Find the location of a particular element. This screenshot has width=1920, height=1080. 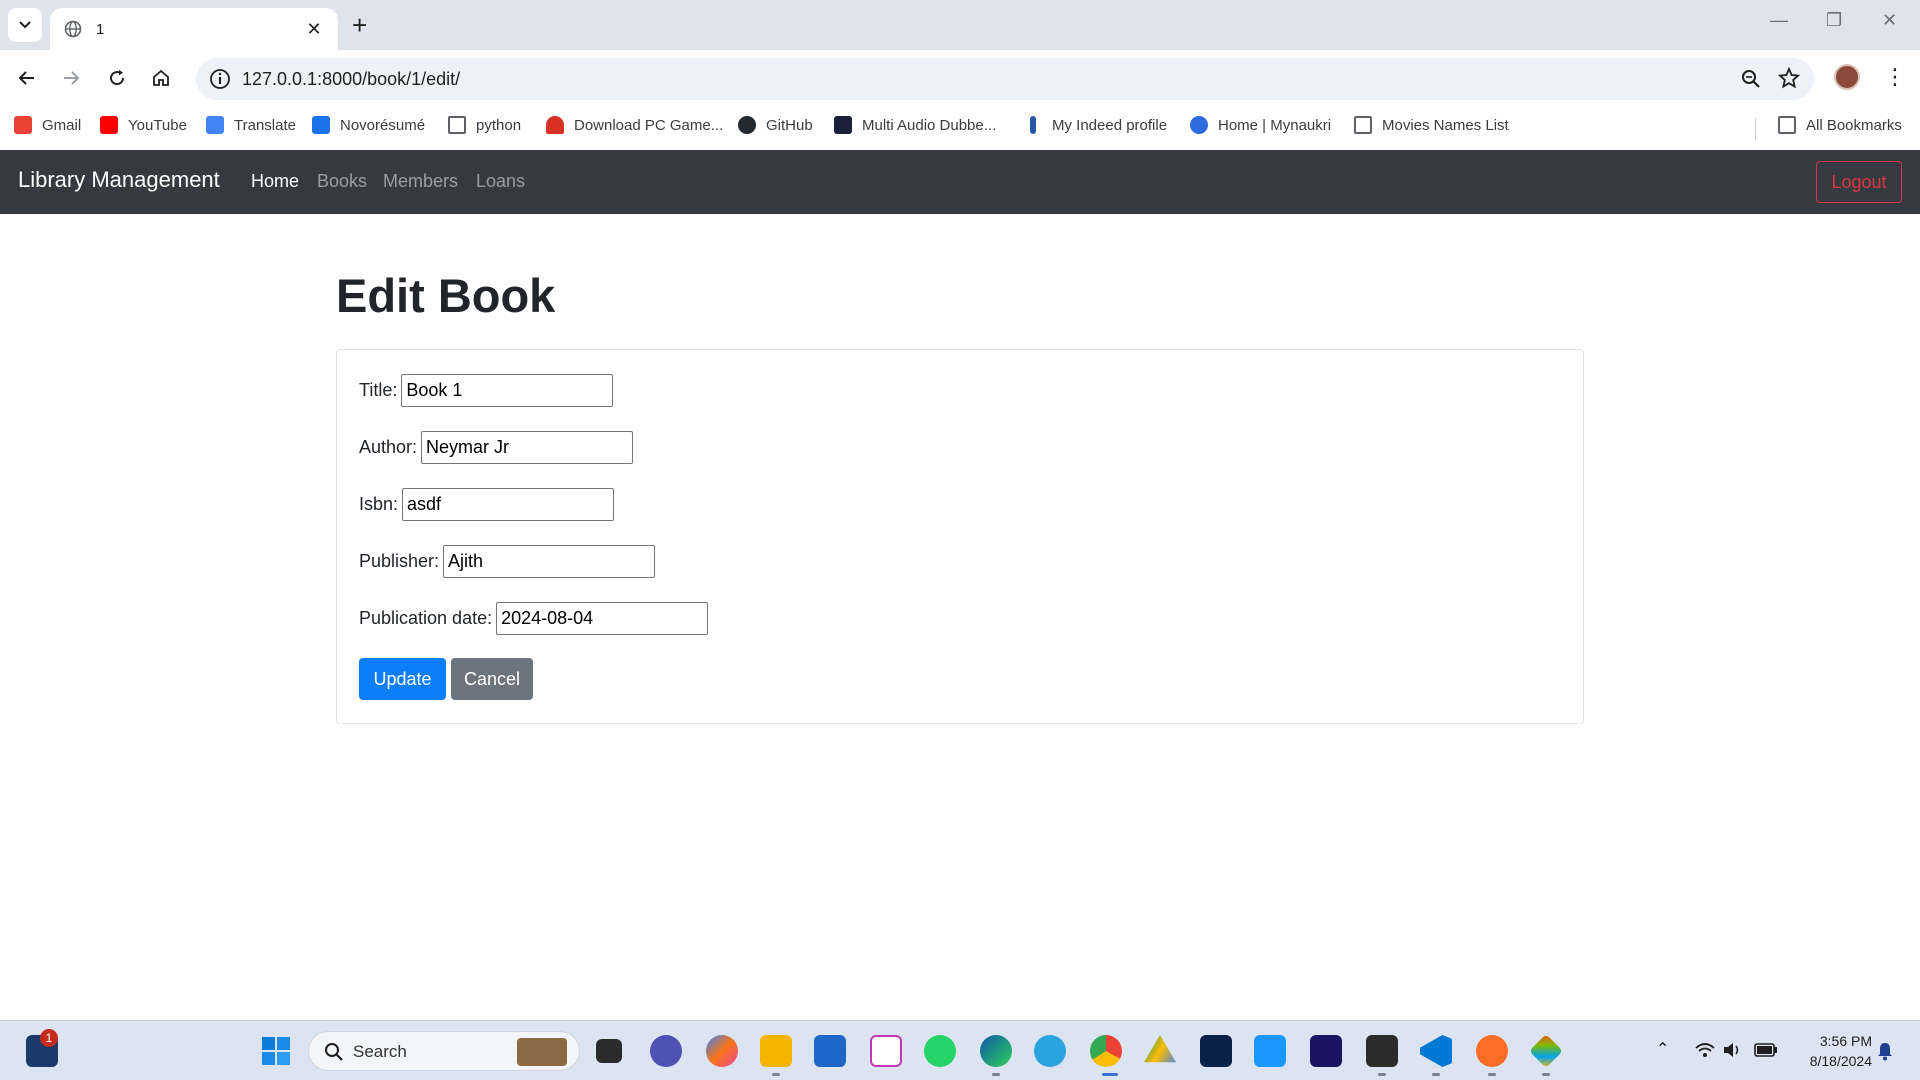

publication-date-field: Publication date: is located at coordinates (534, 618).